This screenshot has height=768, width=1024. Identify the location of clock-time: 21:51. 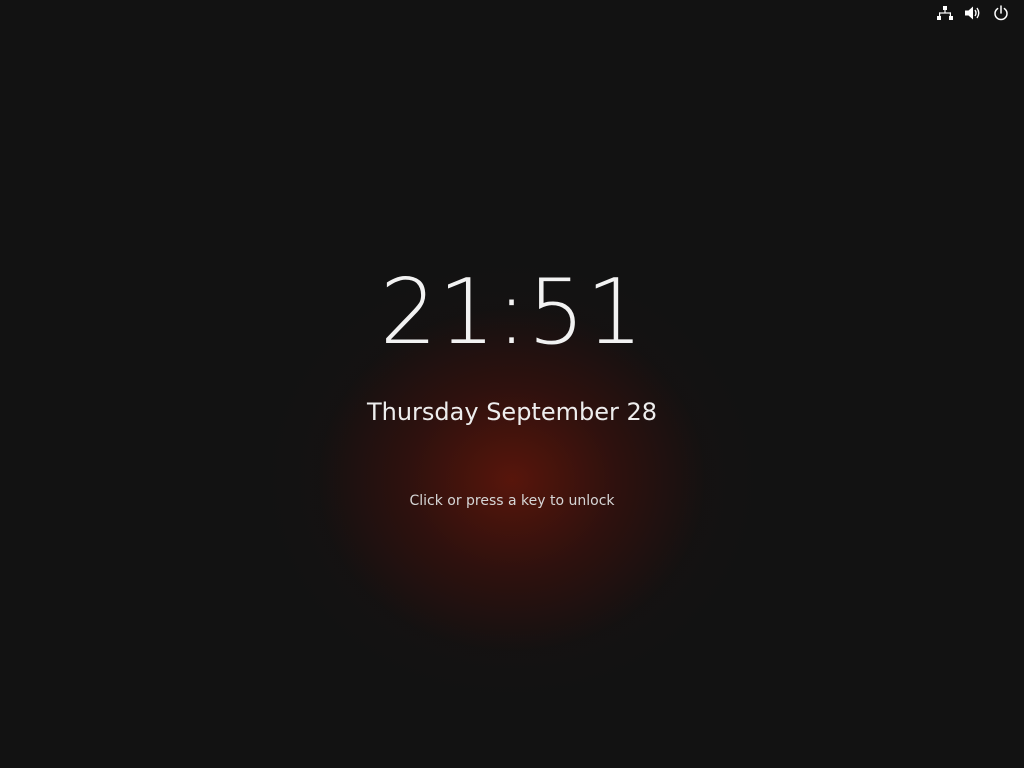
(512, 312).